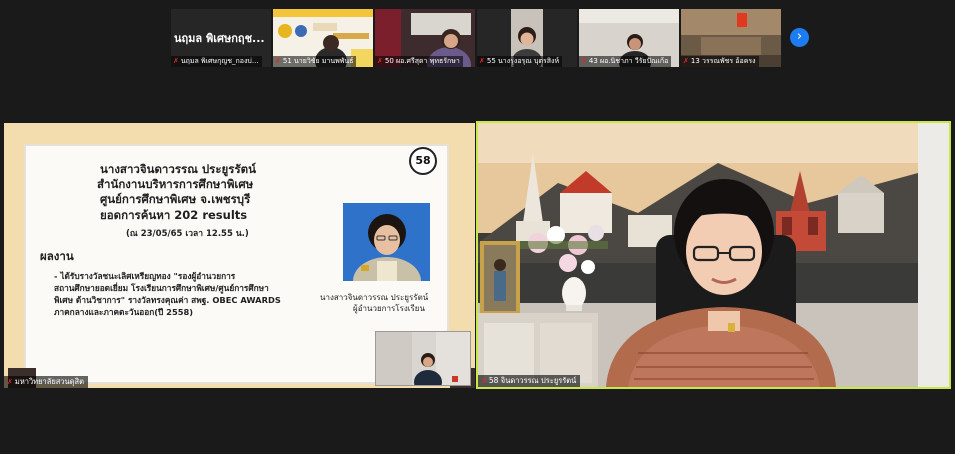  What do you see at coordinates (174, 215) in the screenshot?
I see `slide-search-count: ยอดการค้นหา 202 results` at bounding box center [174, 215].